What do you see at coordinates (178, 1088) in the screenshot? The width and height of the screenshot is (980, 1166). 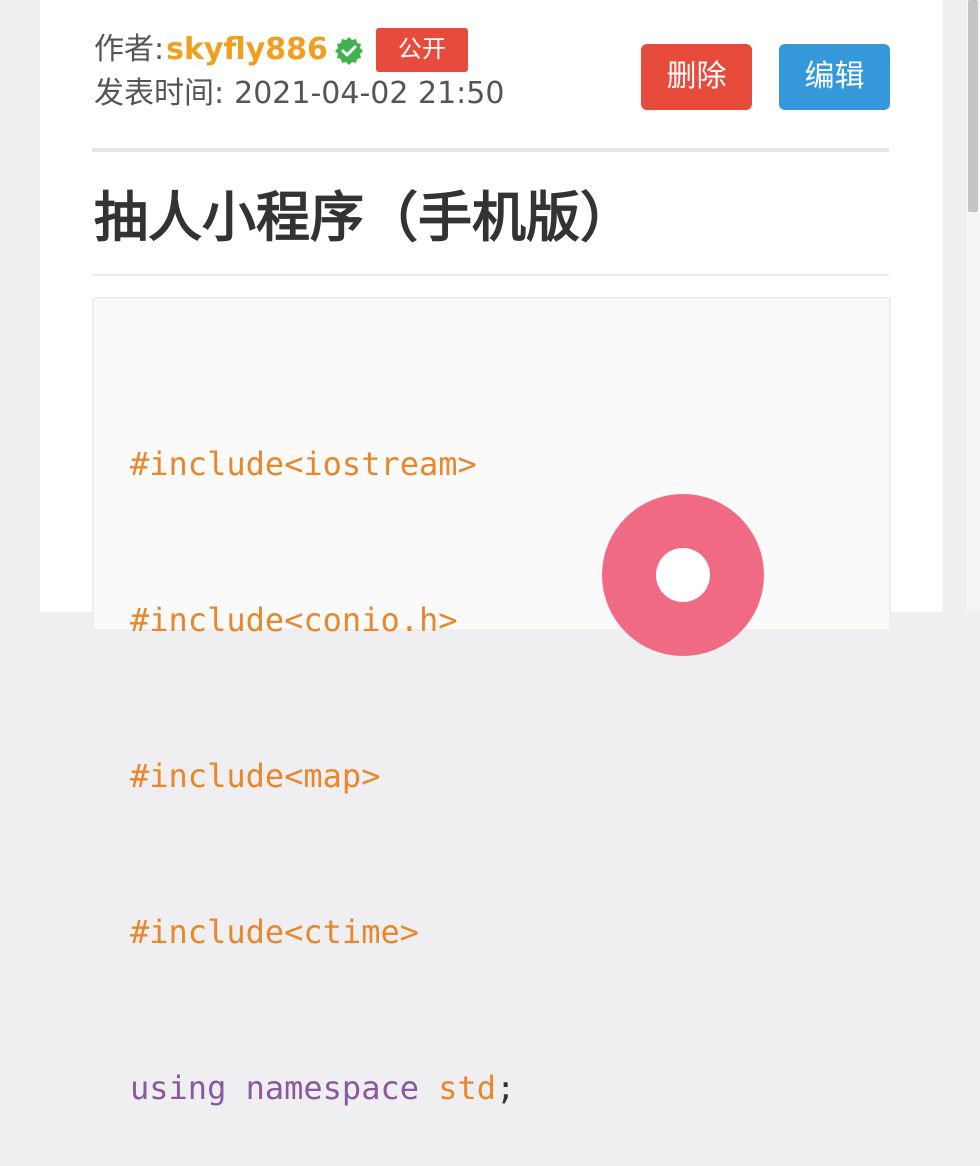 I see `keyword-using: using` at bounding box center [178, 1088].